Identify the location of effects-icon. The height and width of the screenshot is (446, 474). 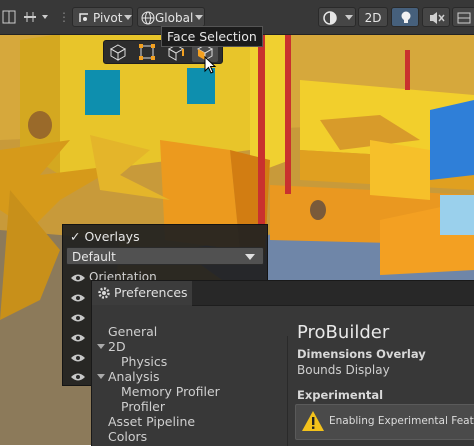
(464, 18).